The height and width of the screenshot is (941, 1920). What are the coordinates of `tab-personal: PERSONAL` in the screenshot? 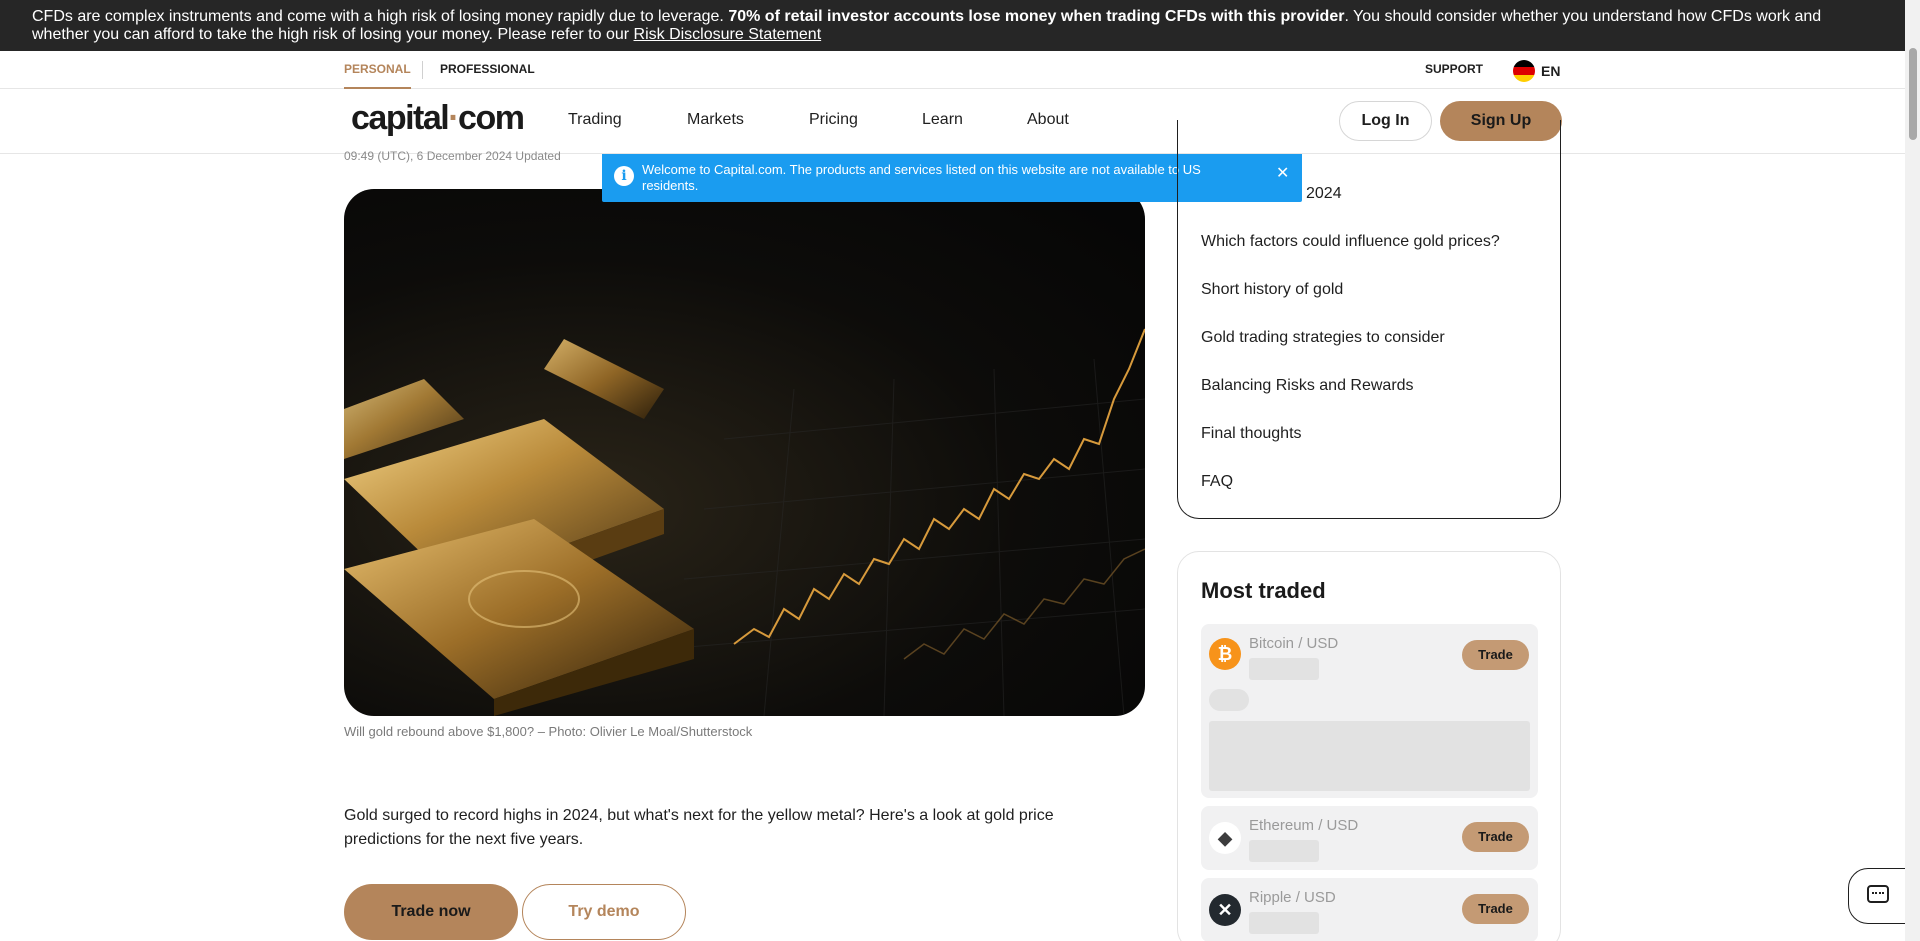 It's located at (377, 70).